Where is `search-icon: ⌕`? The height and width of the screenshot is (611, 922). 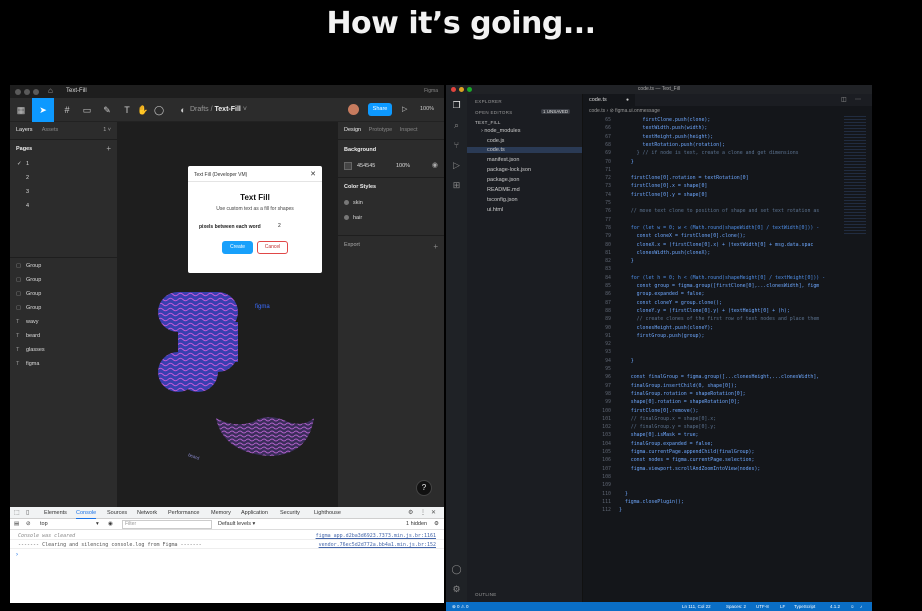 search-icon: ⌕ is located at coordinates (456, 125).